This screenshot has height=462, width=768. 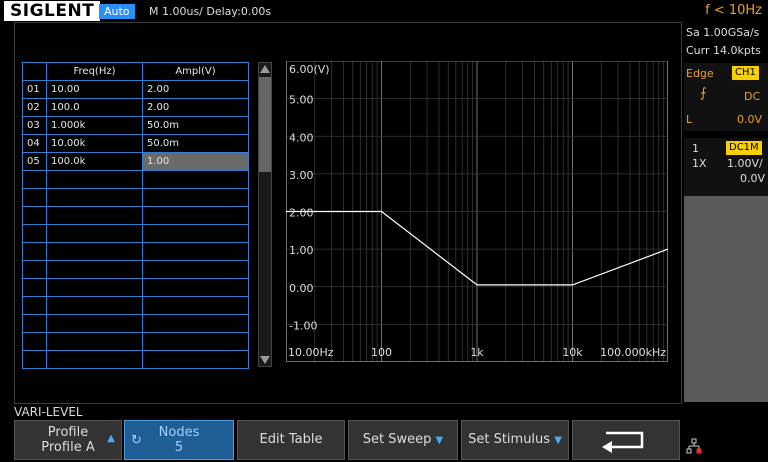 What do you see at coordinates (34, 107) in the screenshot?
I see `table-cell: 02` at bounding box center [34, 107].